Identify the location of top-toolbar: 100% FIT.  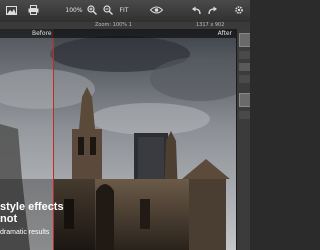
(125, 11).